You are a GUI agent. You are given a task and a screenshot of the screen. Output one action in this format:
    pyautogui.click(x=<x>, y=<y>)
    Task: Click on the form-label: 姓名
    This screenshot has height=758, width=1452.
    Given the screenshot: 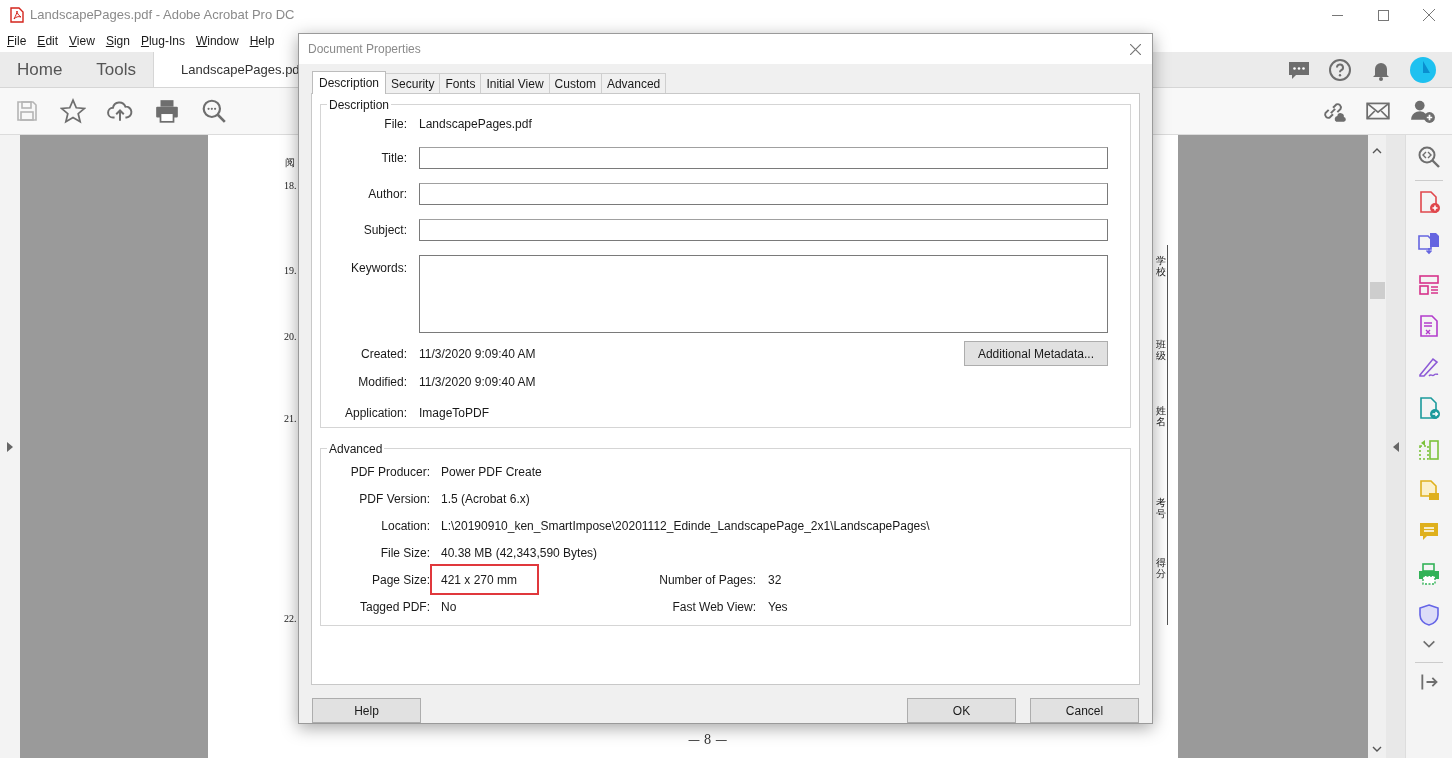 What is the action you would take?
    pyautogui.click(x=1161, y=416)
    